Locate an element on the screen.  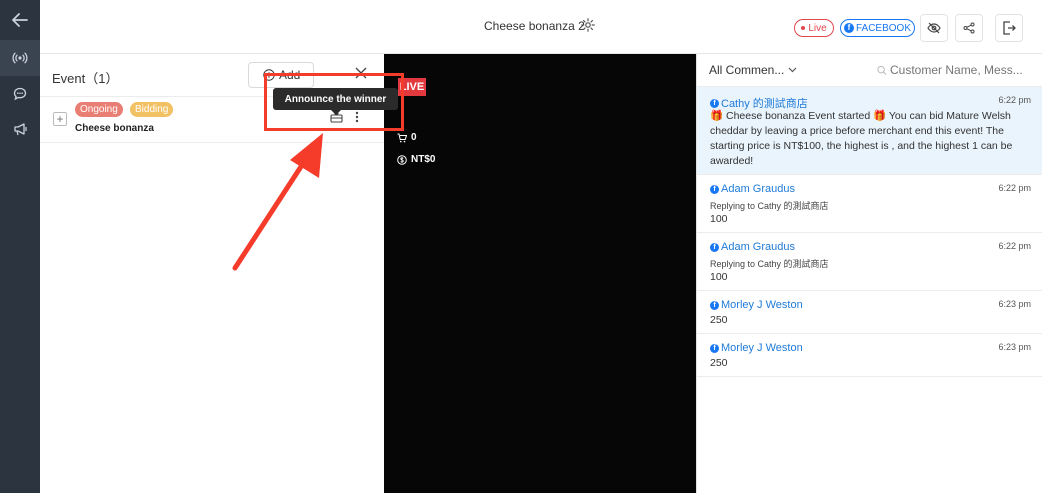
facebook-platform-badge: f FACEBOOK is located at coordinates (877, 28).